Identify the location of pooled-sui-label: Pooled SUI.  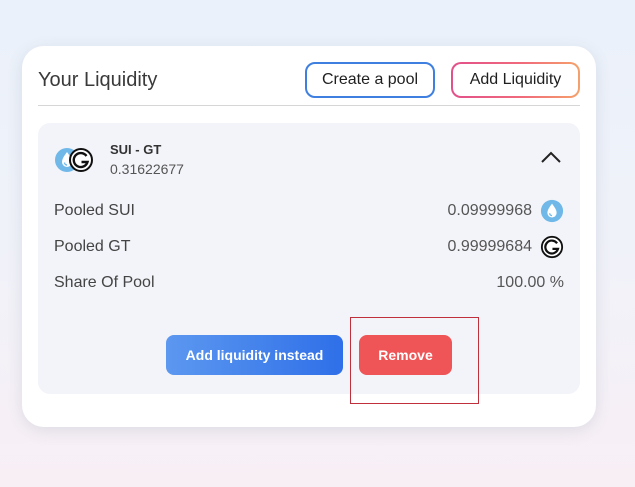
(94, 210).